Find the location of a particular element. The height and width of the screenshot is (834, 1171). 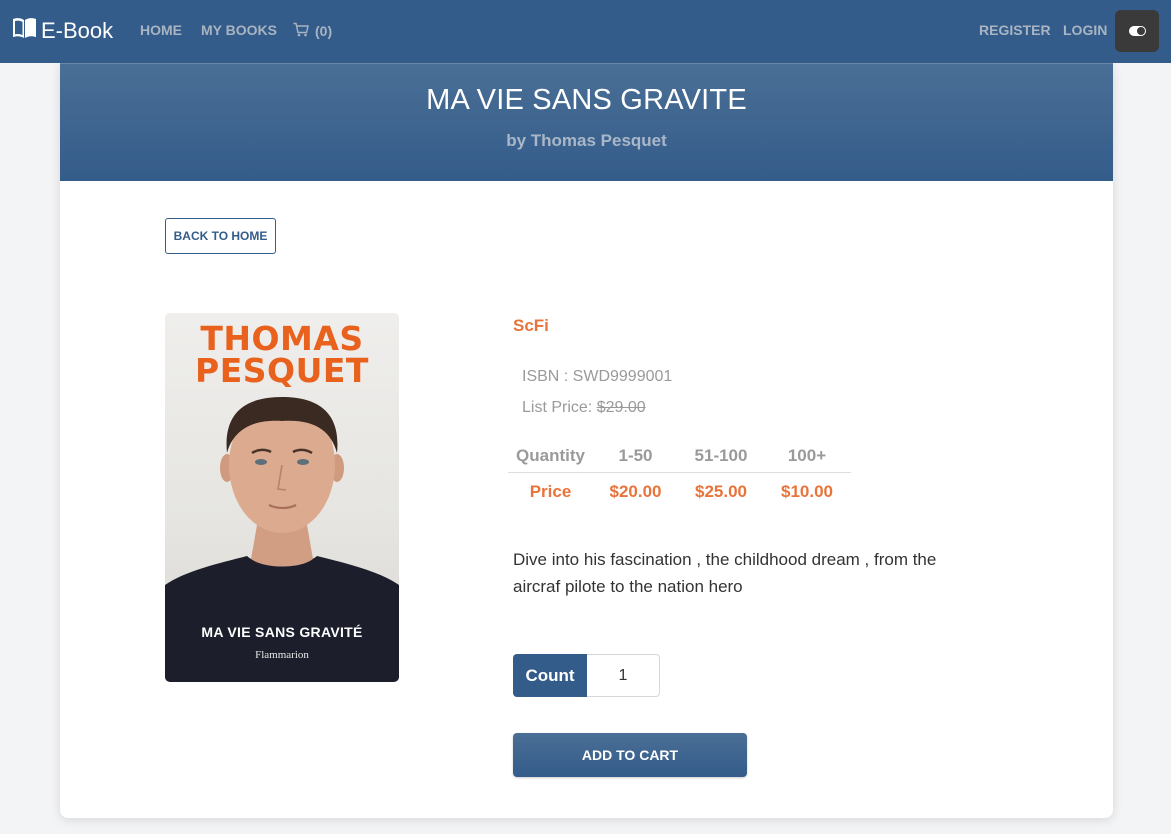

nav-home-link: HOME is located at coordinates (161, 30).